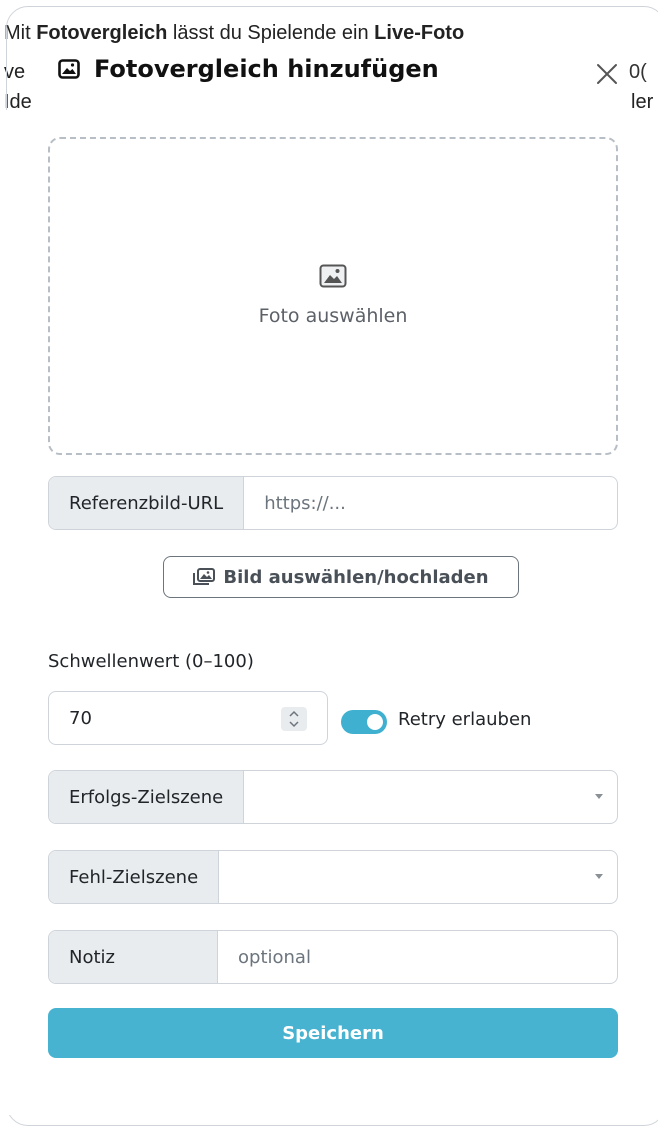 Image resolution: width=658 pixels, height=1126 pixels. Describe the element at coordinates (430, 797) in the screenshot. I see `success-scene-select` at that location.